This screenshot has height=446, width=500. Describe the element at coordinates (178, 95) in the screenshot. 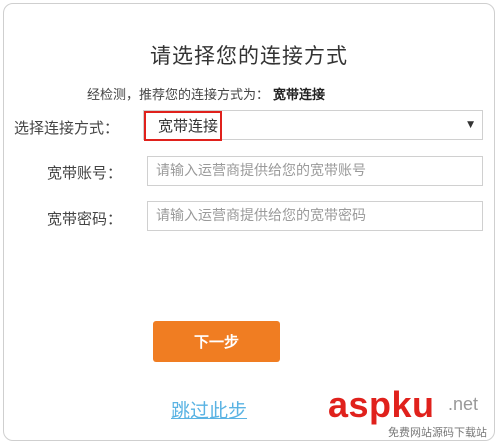

I see `recommendation-prefix: 经检测，推荐您的连接方式为：` at that location.